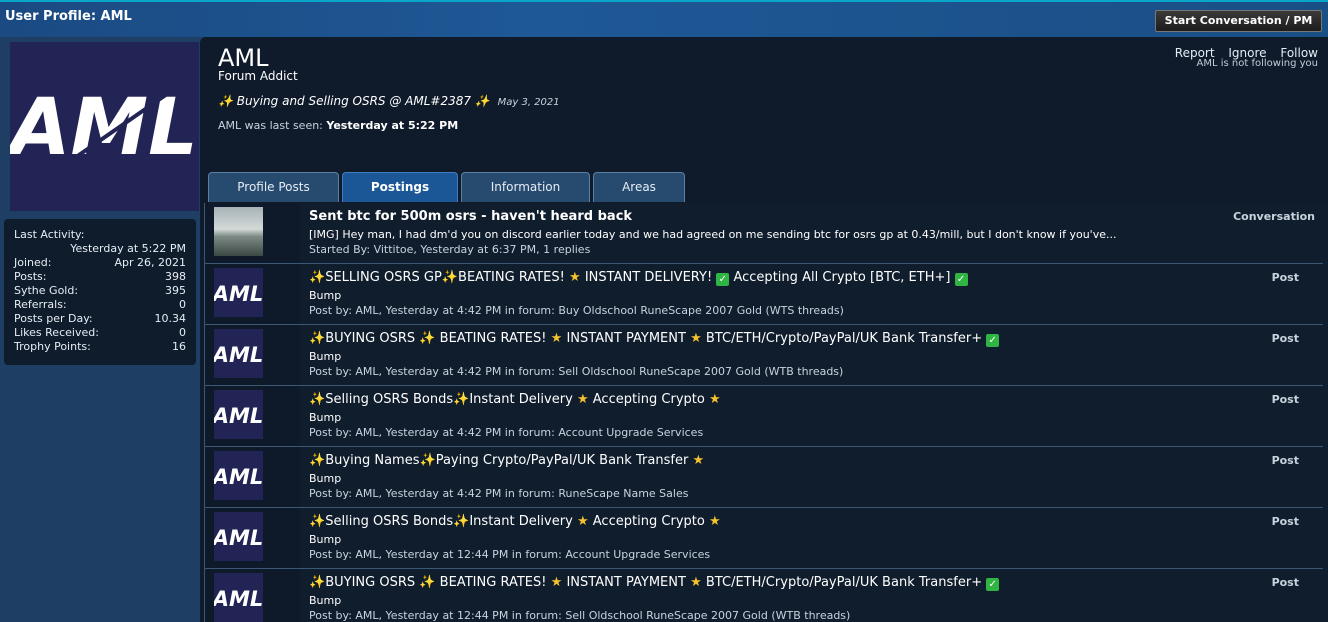  What do you see at coordinates (400, 187) in the screenshot?
I see `tab-postings: Postings` at bounding box center [400, 187].